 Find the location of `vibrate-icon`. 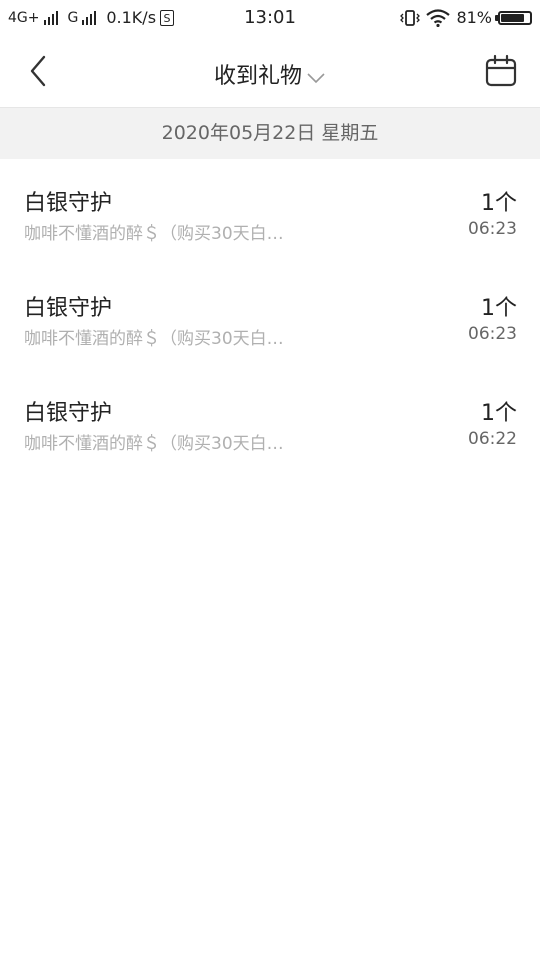

vibrate-icon is located at coordinates (410, 17).